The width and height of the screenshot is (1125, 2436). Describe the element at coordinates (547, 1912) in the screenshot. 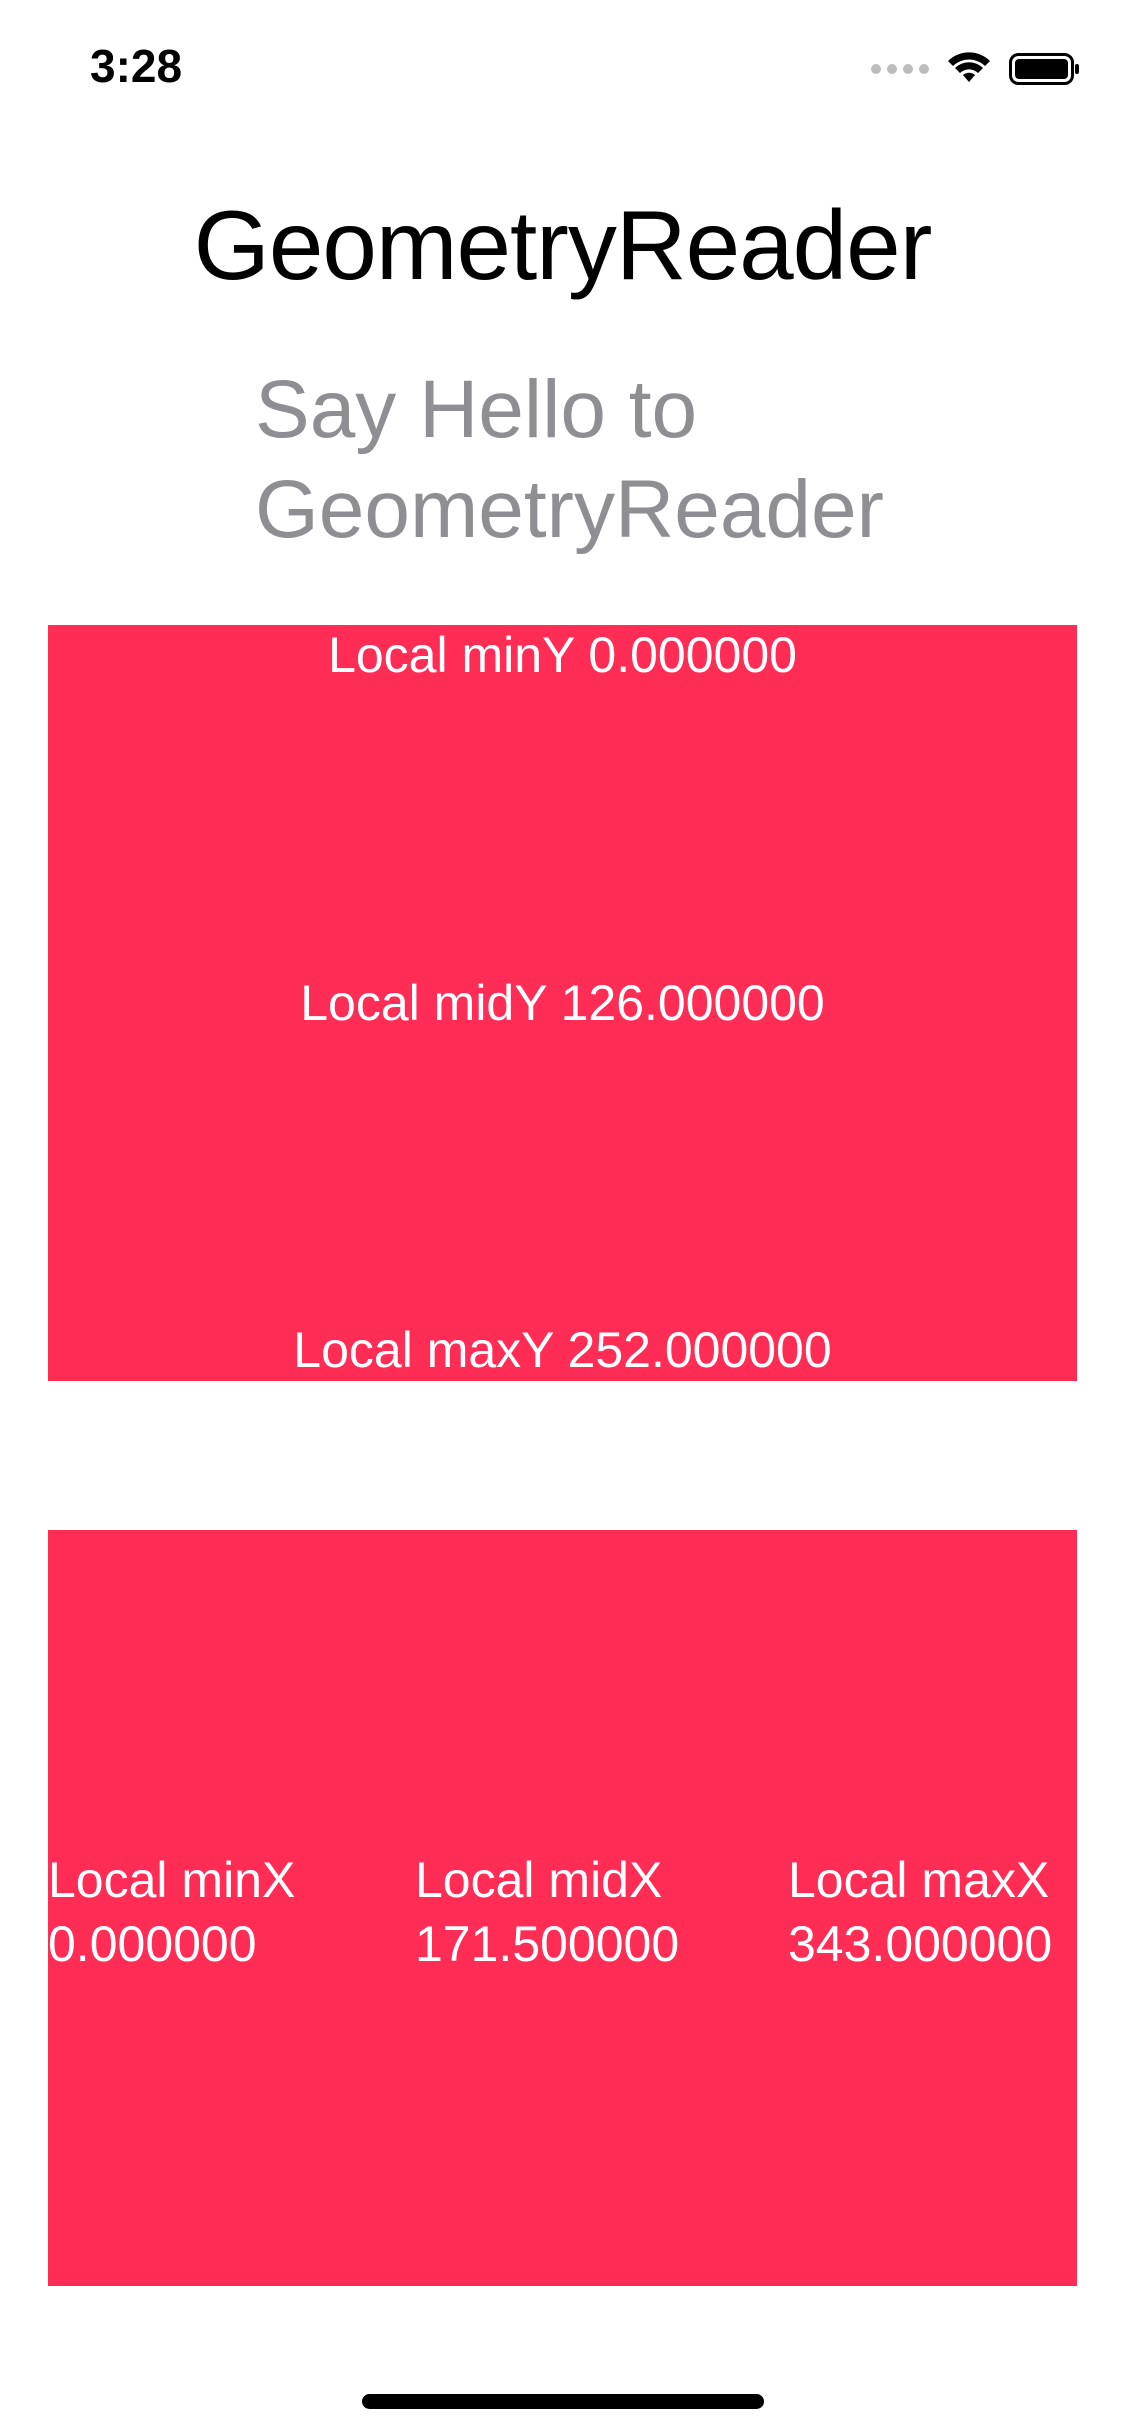

I see `local-midx-label: Local midX 171.500000` at that location.